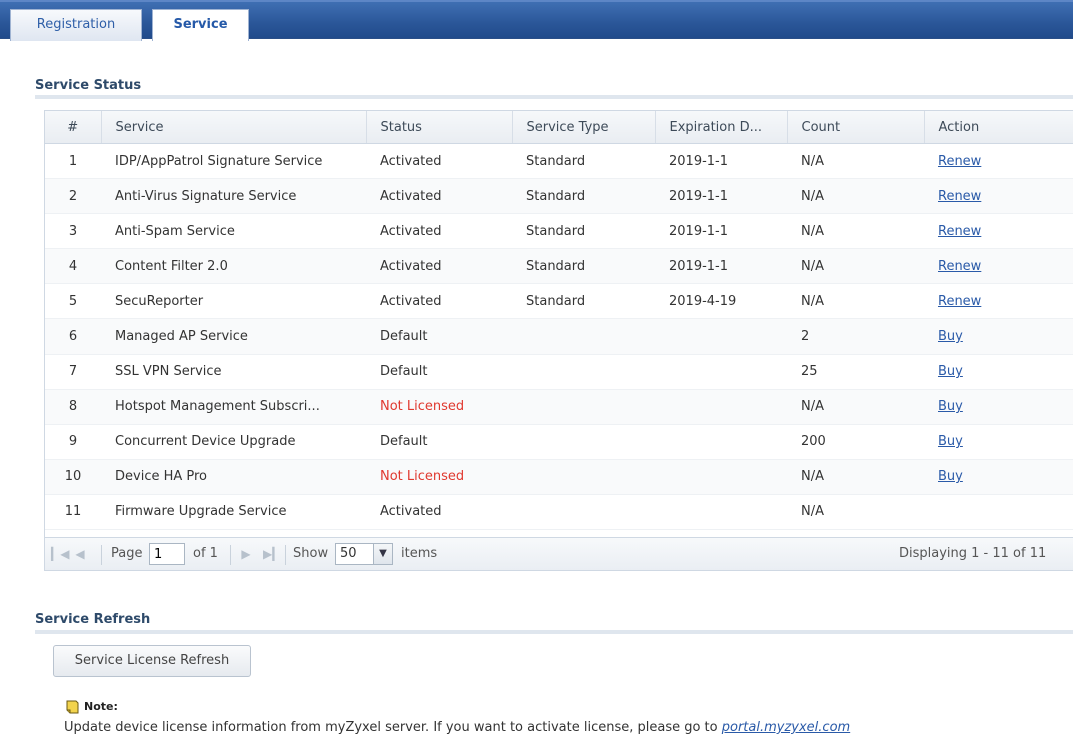 The image size is (1073, 743). What do you see at coordinates (73, 407) in the screenshot?
I see `row-number: 8` at bounding box center [73, 407].